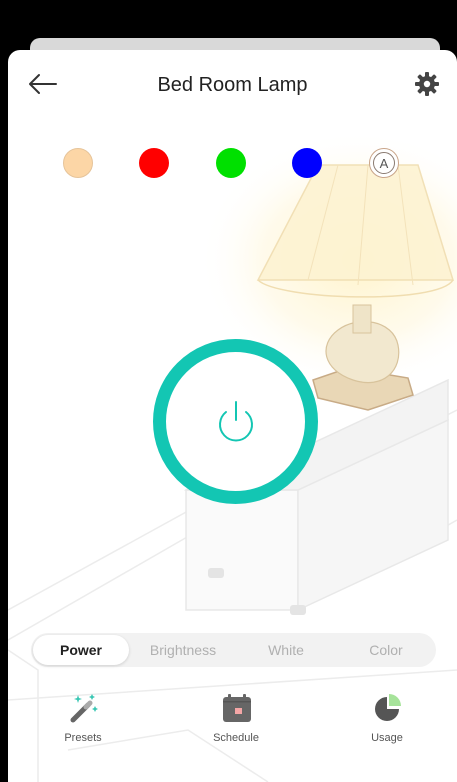  I want to click on tab-white: White, so click(286, 650).